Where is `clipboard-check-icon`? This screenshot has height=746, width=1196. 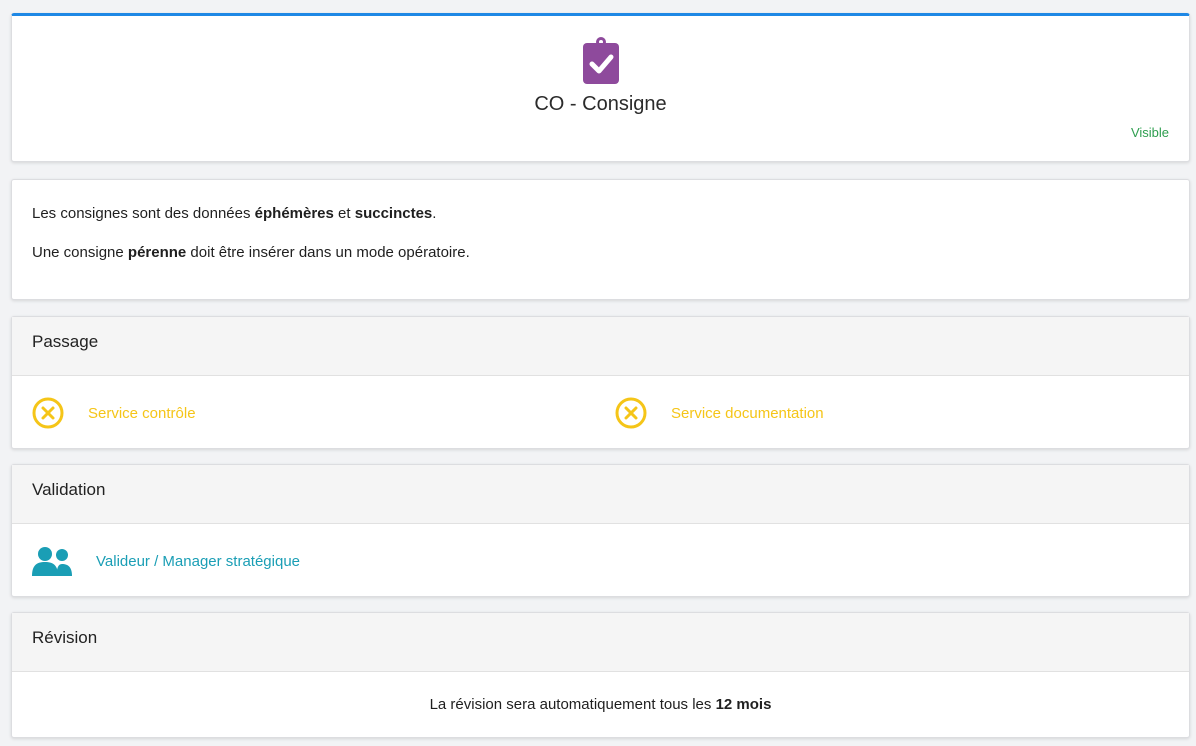
clipboard-check-icon is located at coordinates (601, 60).